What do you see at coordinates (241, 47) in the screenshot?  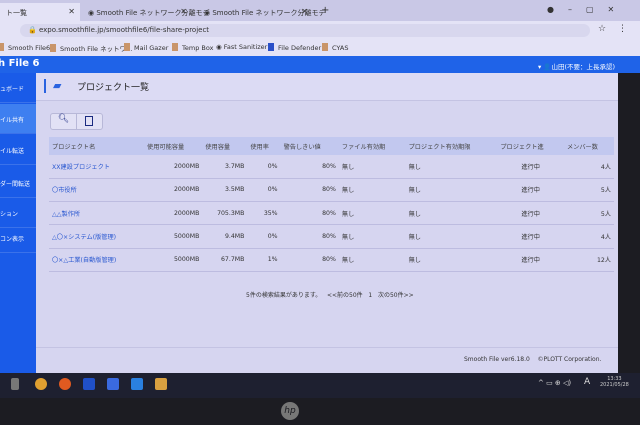 I see `bookmark: ◉ Fast Sanitizer` at bounding box center [241, 47].